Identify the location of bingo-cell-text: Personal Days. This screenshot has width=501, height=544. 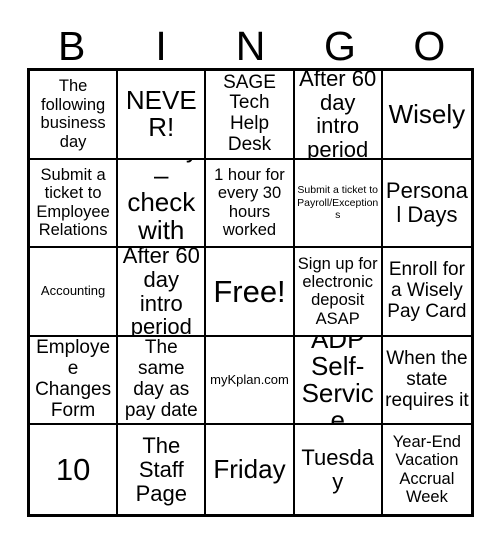
(426, 202).